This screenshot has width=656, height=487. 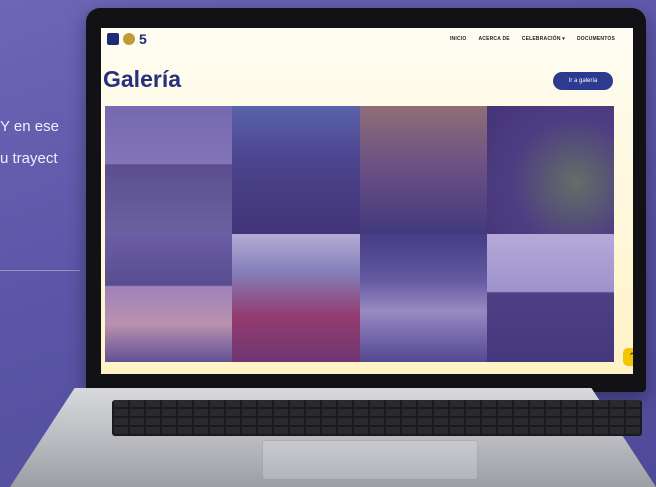 What do you see at coordinates (29, 158) in the screenshot?
I see `background-text-line-2: u trayect` at bounding box center [29, 158].